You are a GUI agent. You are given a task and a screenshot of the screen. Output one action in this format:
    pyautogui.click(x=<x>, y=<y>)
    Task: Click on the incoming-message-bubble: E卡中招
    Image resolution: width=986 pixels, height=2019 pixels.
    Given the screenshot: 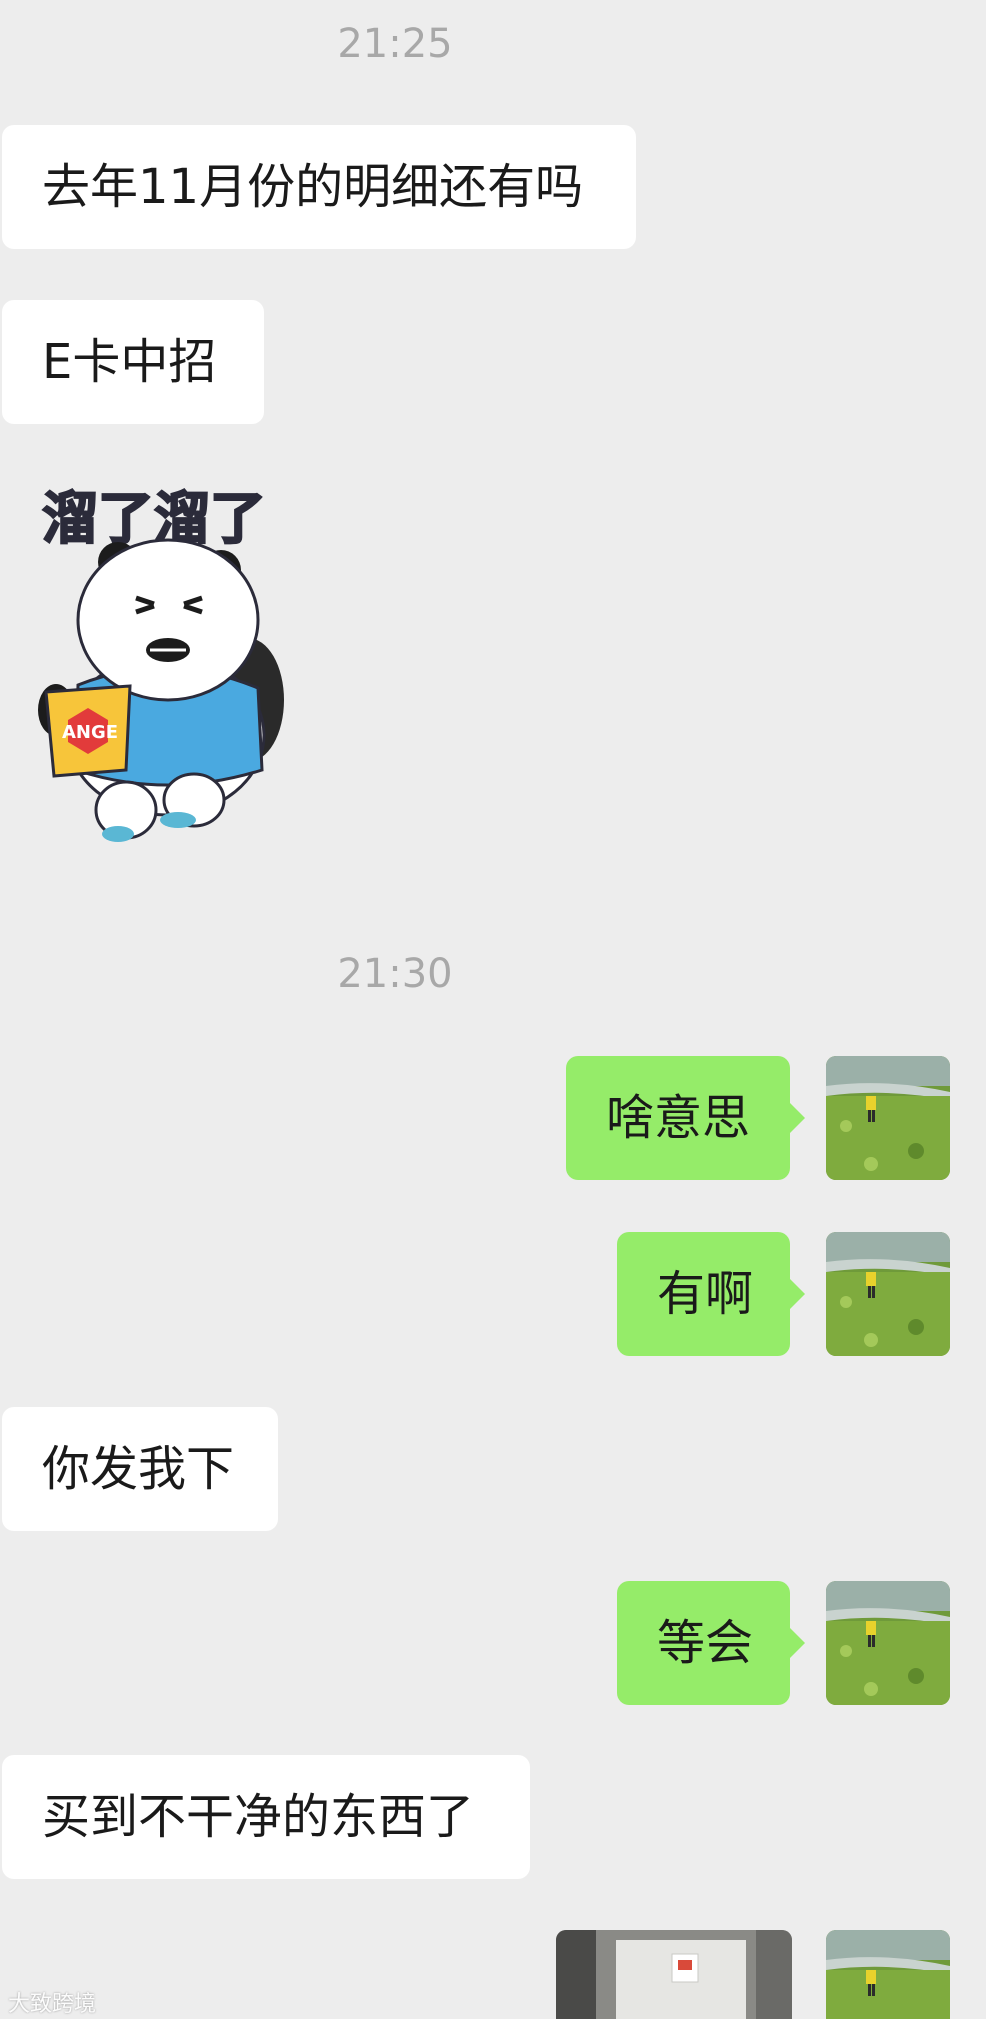 What is the action you would take?
    pyautogui.click(x=133, y=362)
    